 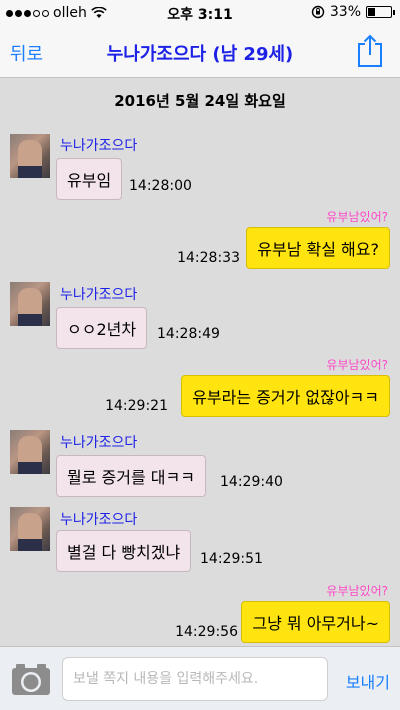 I want to click on battery-icon, so click(x=380, y=12).